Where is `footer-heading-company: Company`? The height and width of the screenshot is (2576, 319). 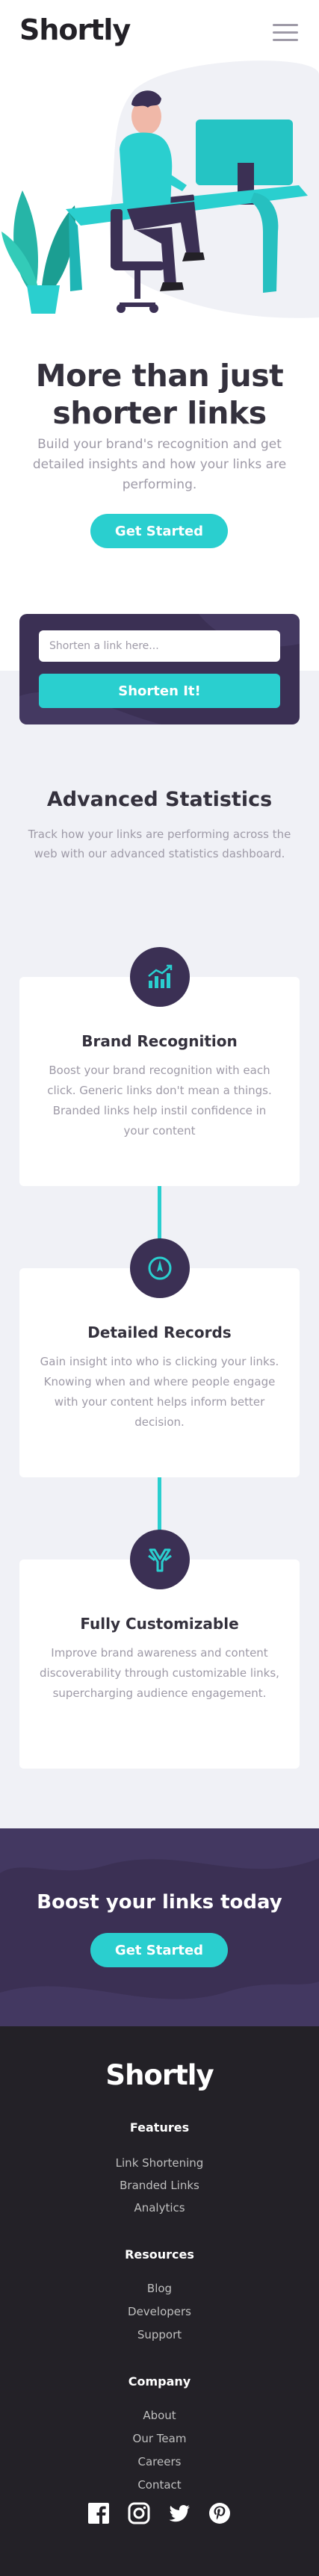
footer-heading-company: Company is located at coordinates (159, 2382).